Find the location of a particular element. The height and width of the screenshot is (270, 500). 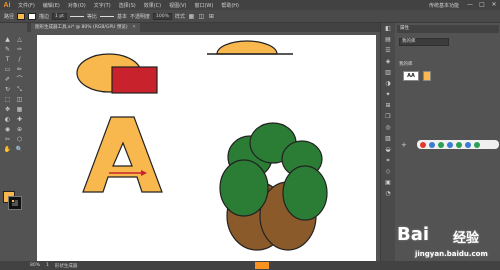

sogou-icon is located at coordinates (423, 144).